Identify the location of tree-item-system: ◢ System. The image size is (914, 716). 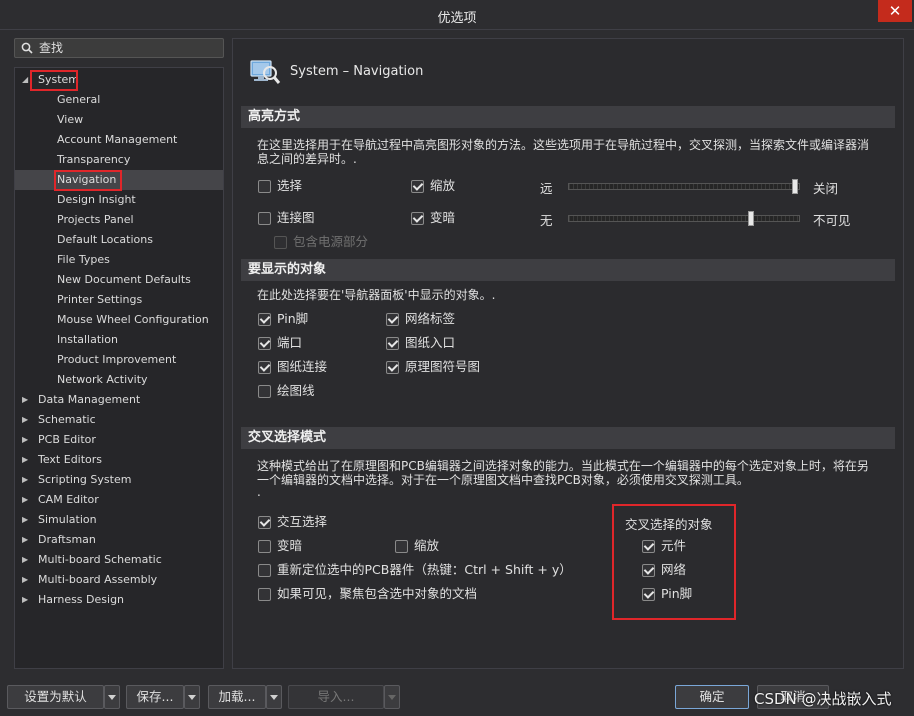
(119, 80).